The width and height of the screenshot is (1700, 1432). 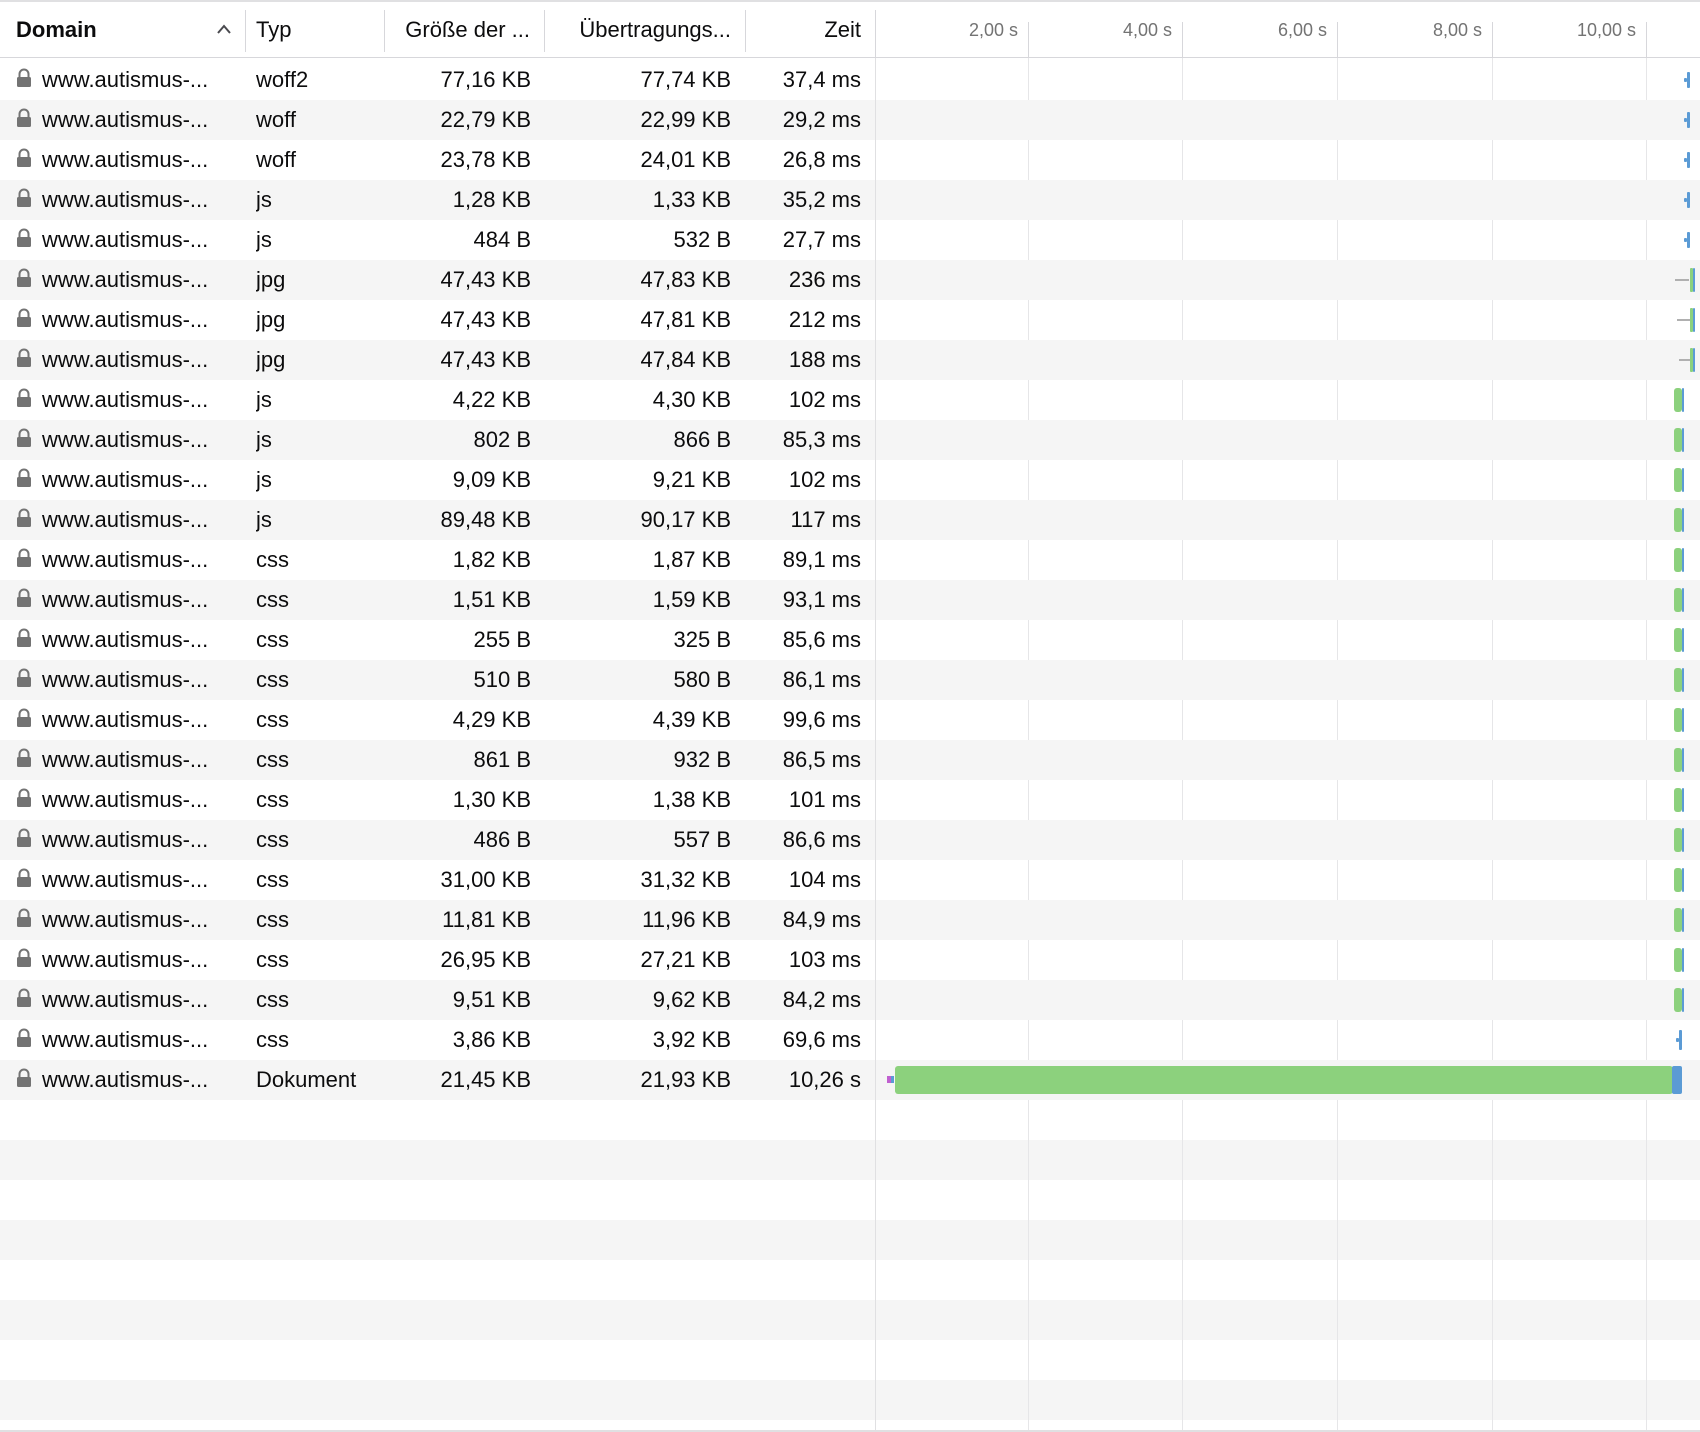 What do you see at coordinates (502, 439) in the screenshot?
I see `cell-size: 802 B` at bounding box center [502, 439].